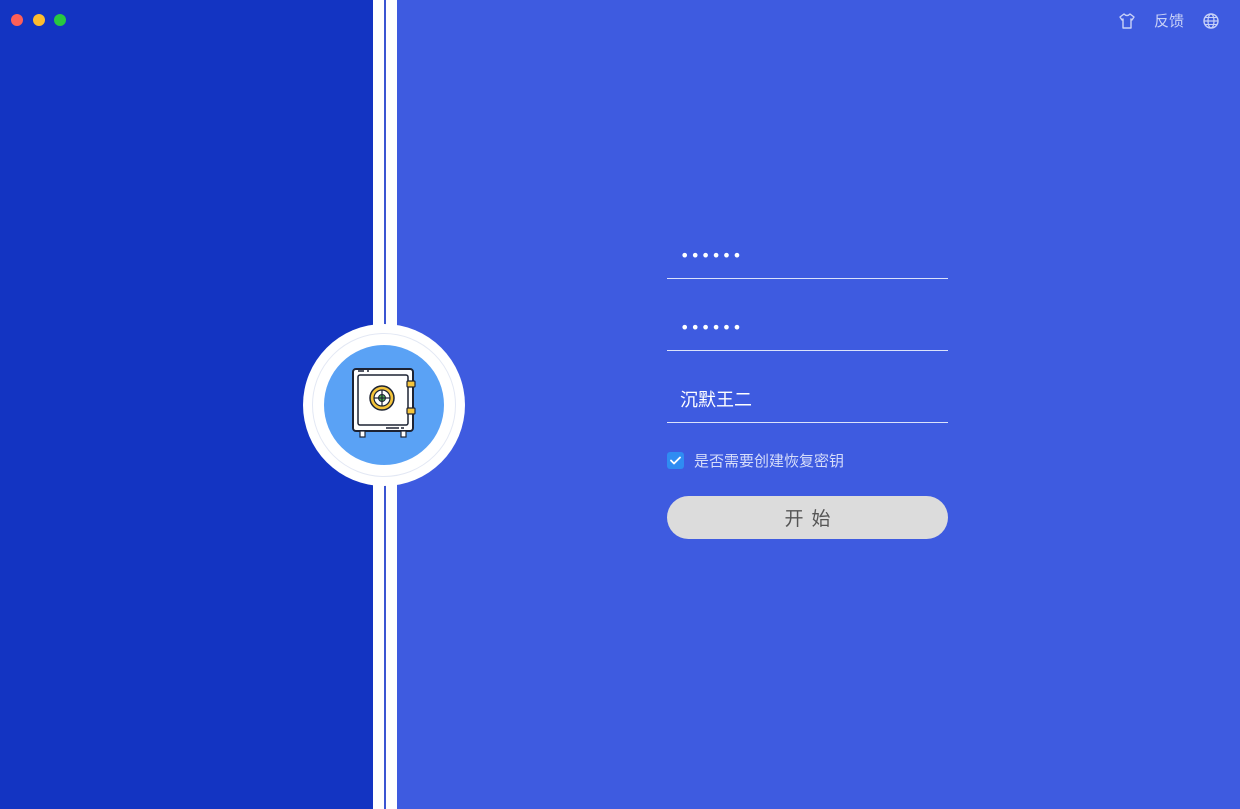  What do you see at coordinates (17, 20) in the screenshot?
I see `window-close-button` at bounding box center [17, 20].